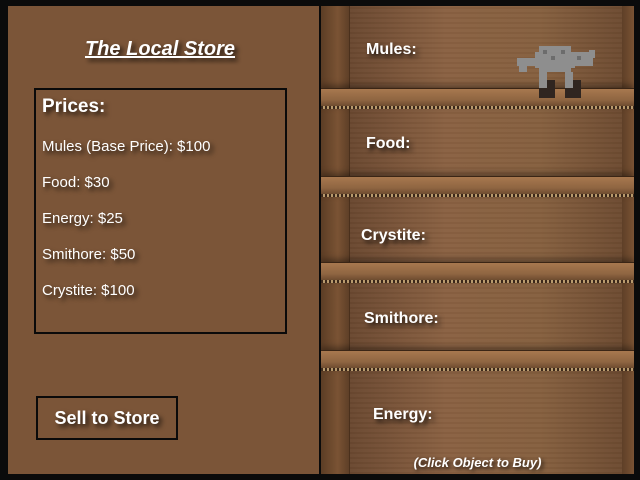  Describe the element at coordinates (391, 50) in the screenshot. I see `shelf-label-mules: Mules:` at that location.